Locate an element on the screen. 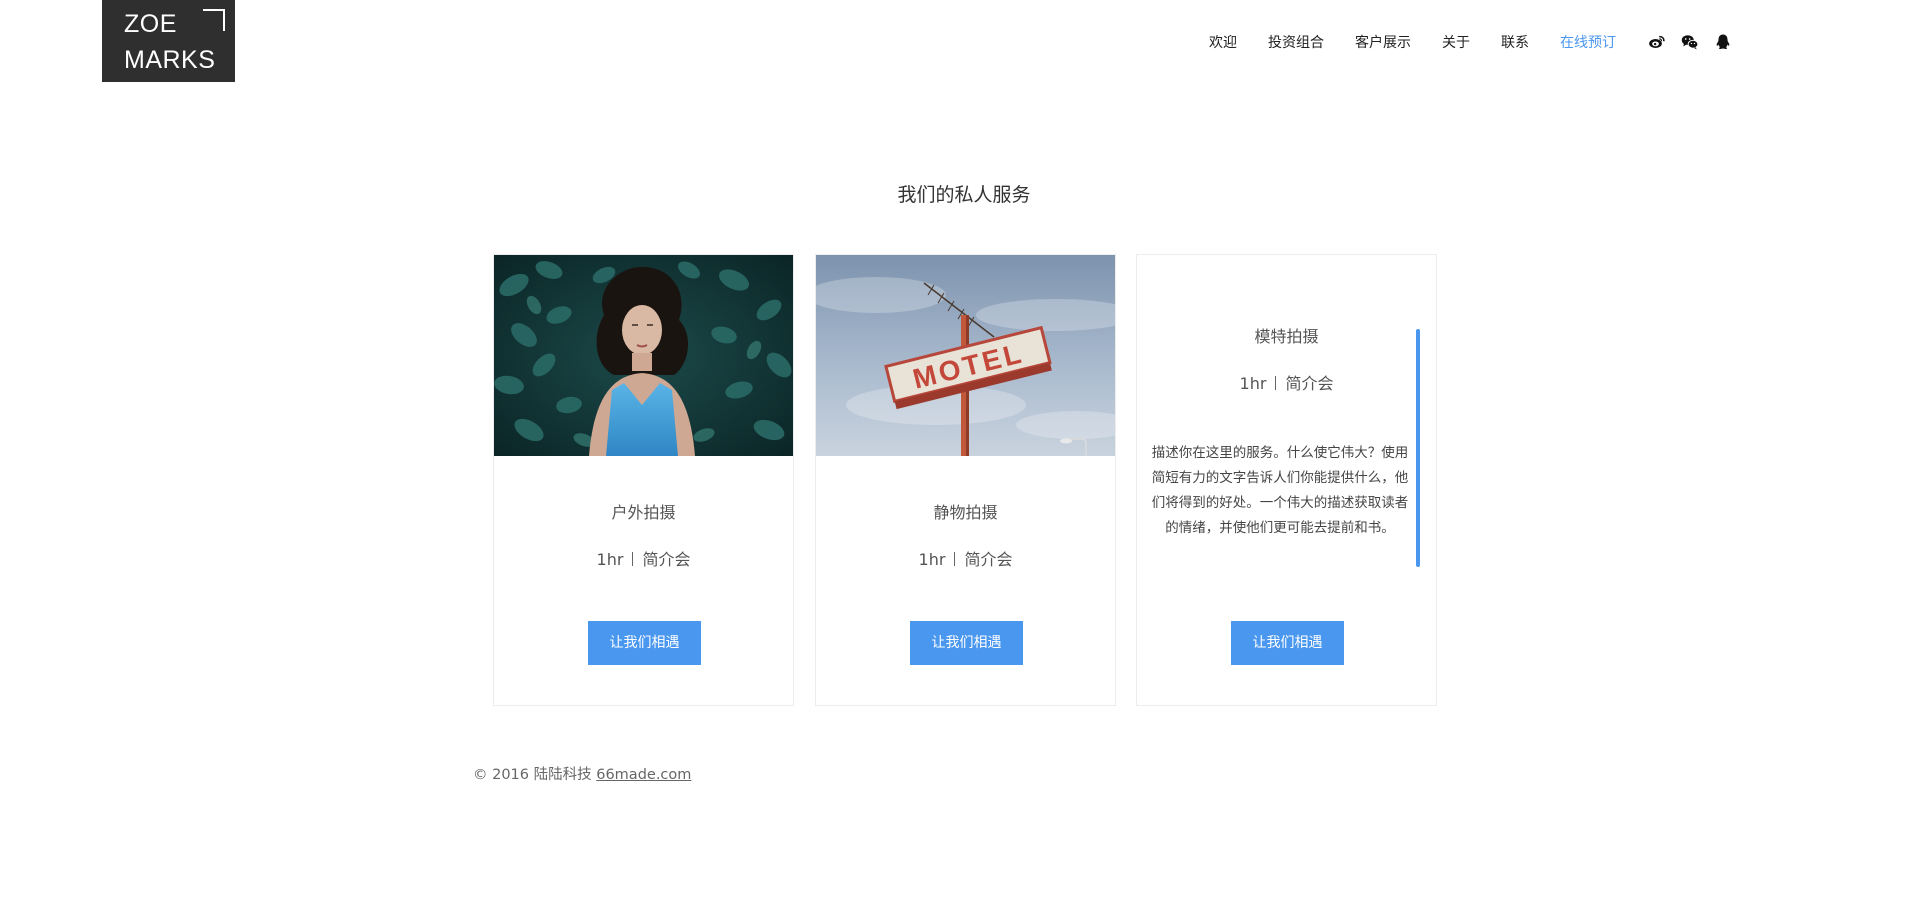  book-button-model: 让我们相遇 is located at coordinates (1287, 643).